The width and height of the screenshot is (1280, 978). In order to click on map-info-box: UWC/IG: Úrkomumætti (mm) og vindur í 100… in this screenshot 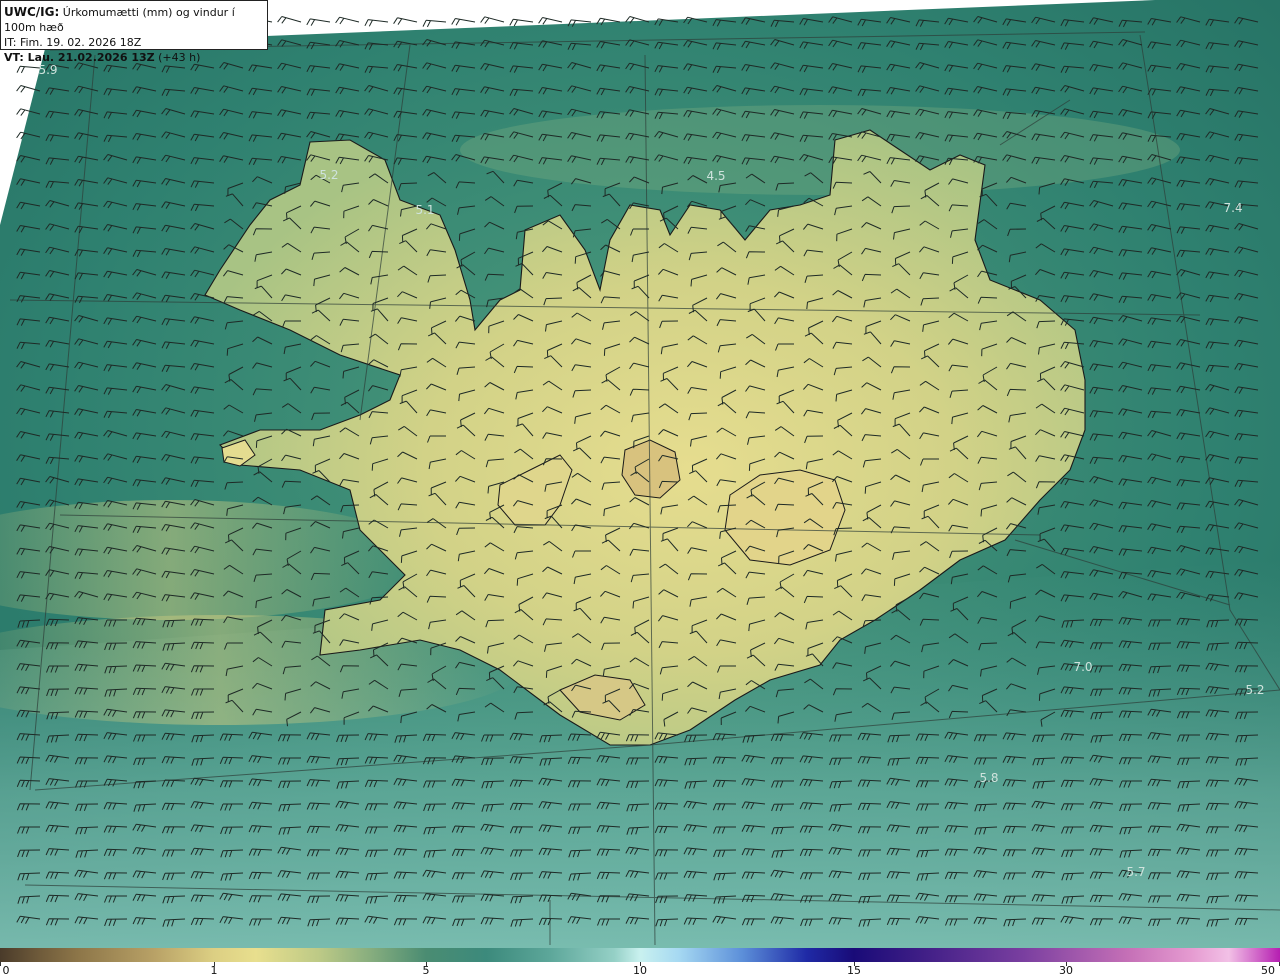, I will do `click(134, 32)`.